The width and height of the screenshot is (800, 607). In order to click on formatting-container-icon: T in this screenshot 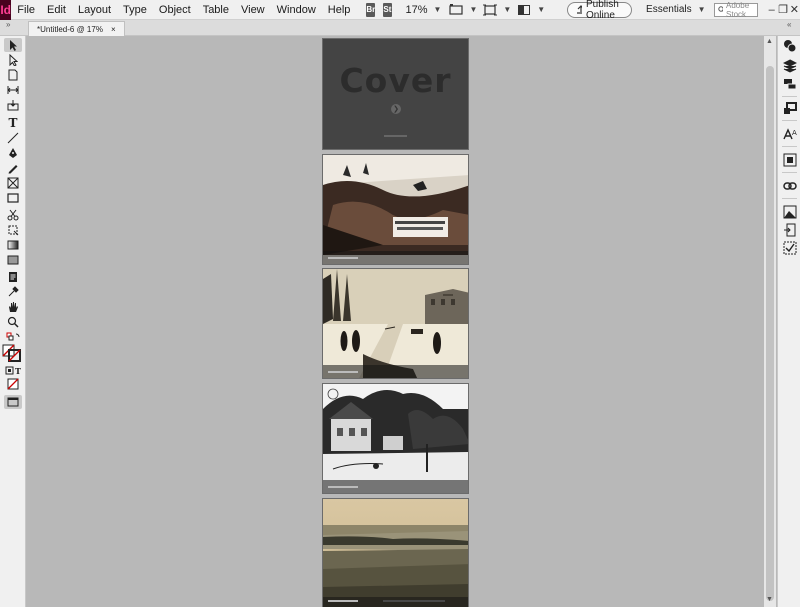, I will do `click(13, 371)`.